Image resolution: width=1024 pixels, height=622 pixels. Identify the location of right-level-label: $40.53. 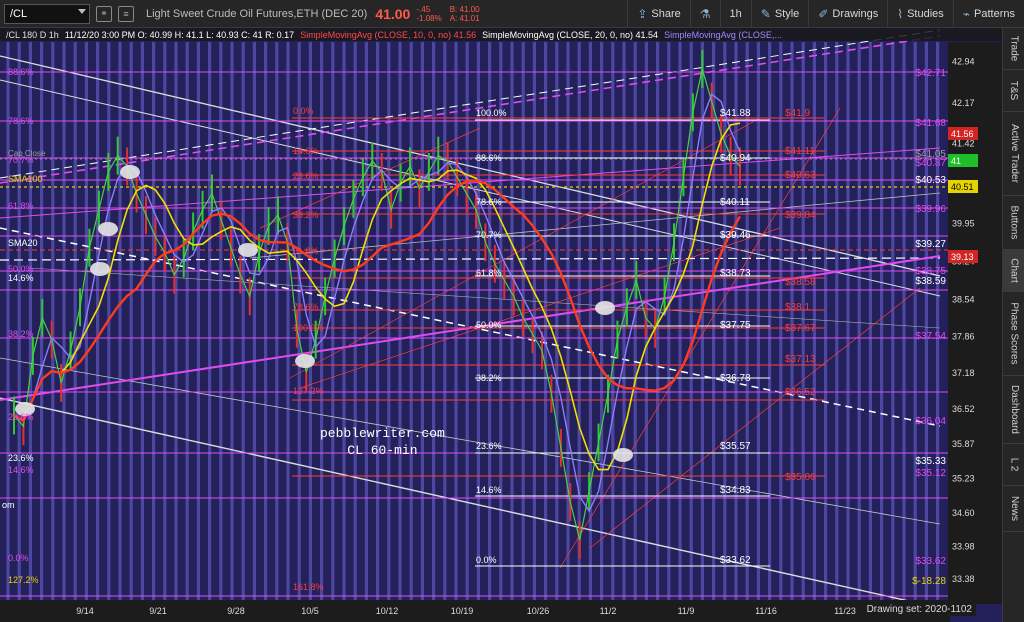
(930, 180).